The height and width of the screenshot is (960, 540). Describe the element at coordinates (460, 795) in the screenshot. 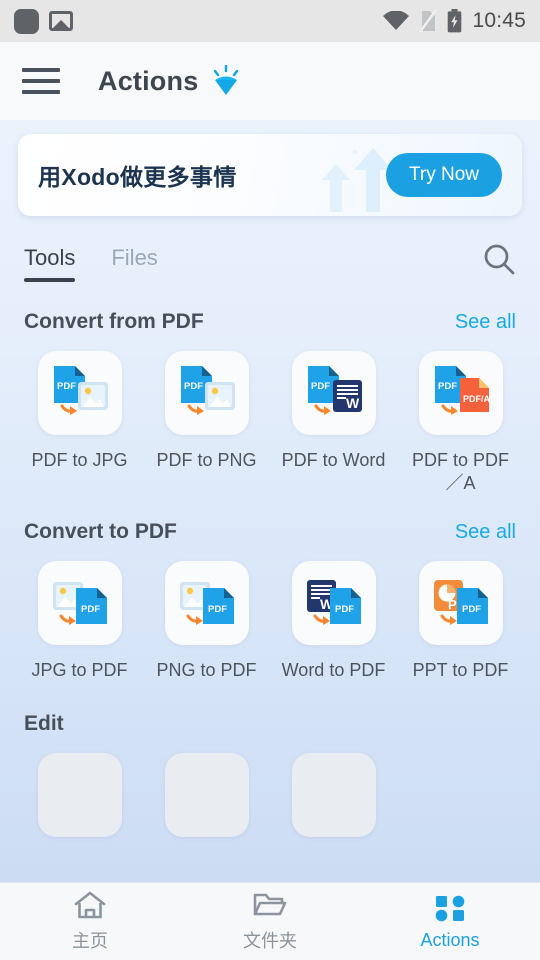

I see `edit-tool-spacer` at that location.